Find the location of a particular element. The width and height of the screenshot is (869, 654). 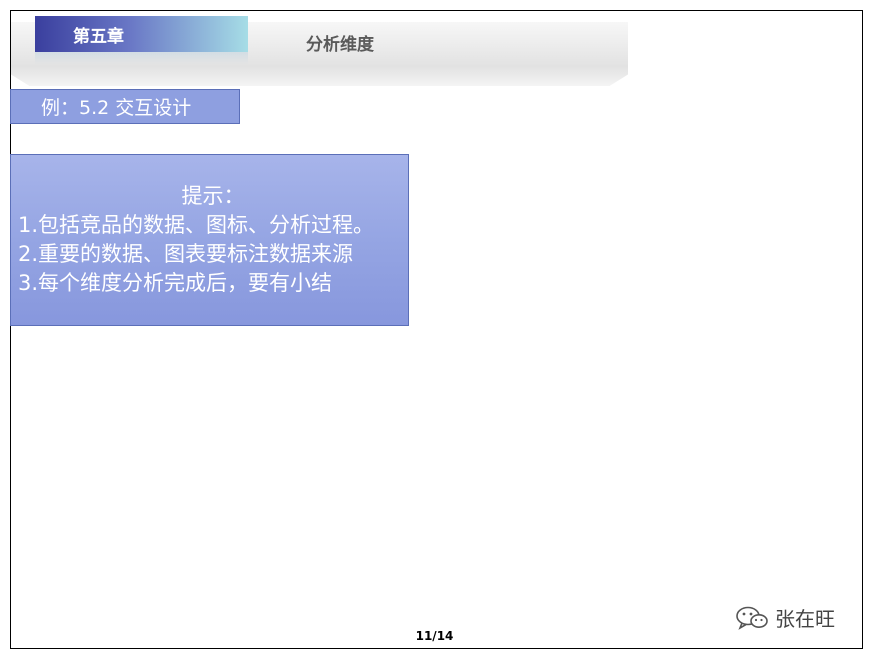

chapter-tab-reflection is located at coordinates (141, 58).